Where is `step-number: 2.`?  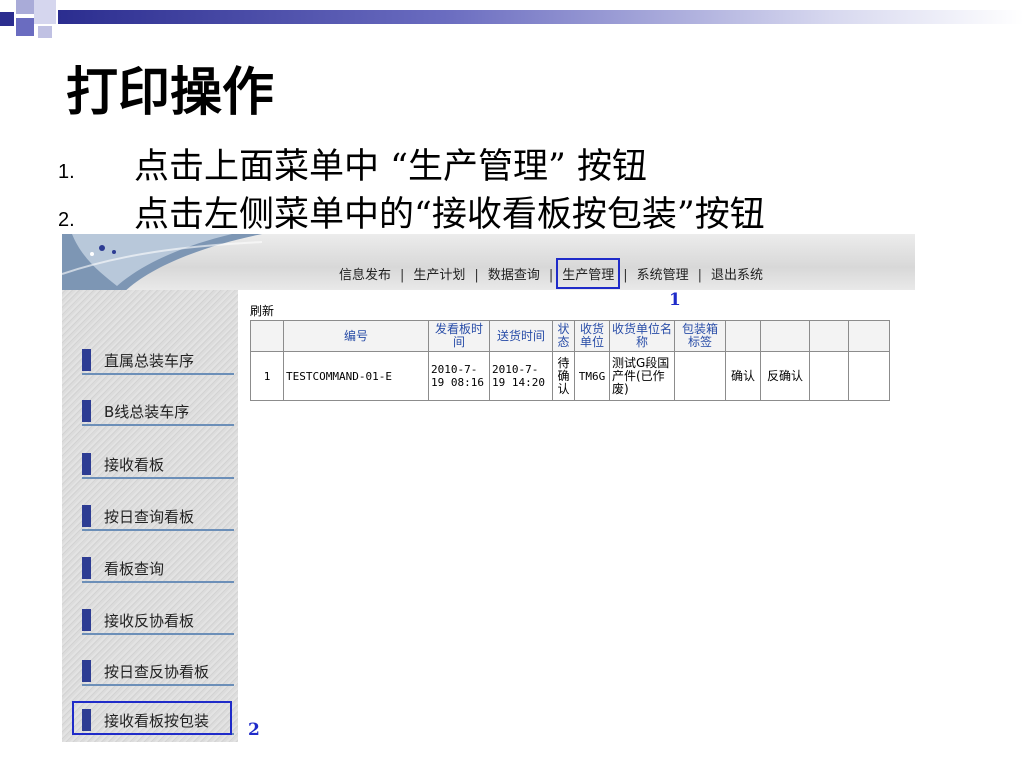
step-number: 2. is located at coordinates (66, 220).